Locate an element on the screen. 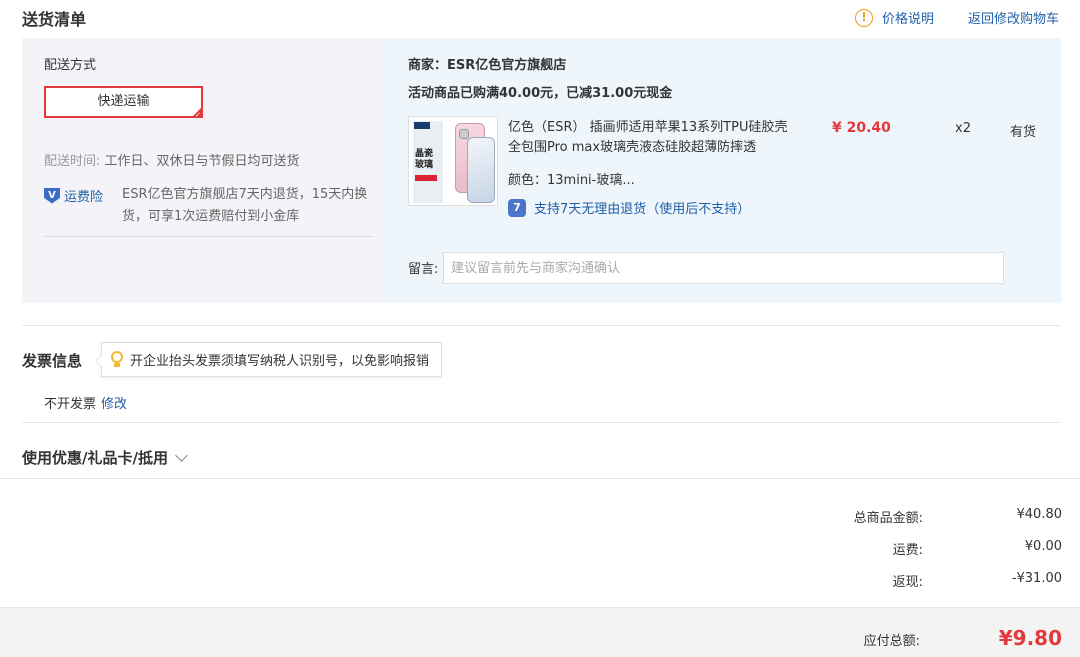 The width and height of the screenshot is (1080, 657). express-shipping-label: 快递运输 is located at coordinates (123, 101).